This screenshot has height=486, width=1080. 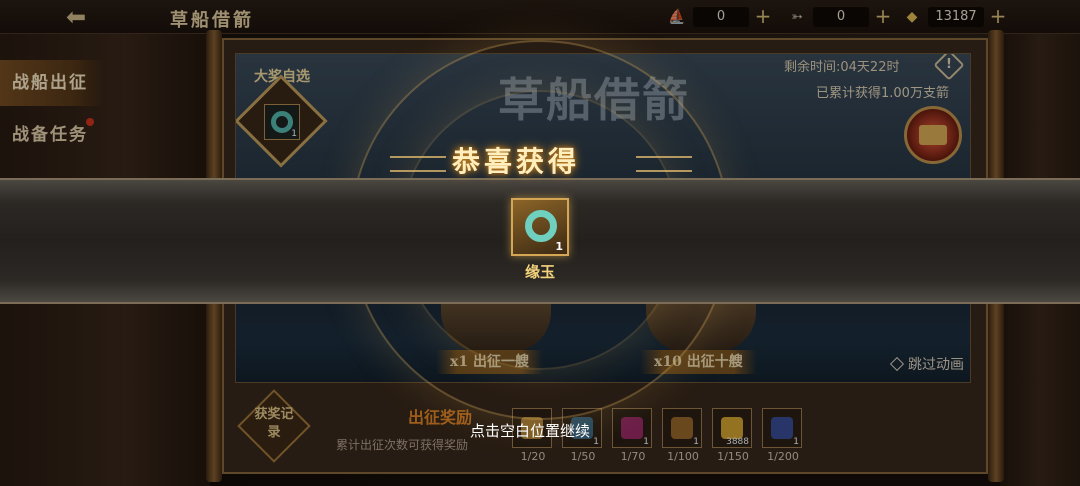 I want to click on obtained-item: 1, so click(x=540, y=227).